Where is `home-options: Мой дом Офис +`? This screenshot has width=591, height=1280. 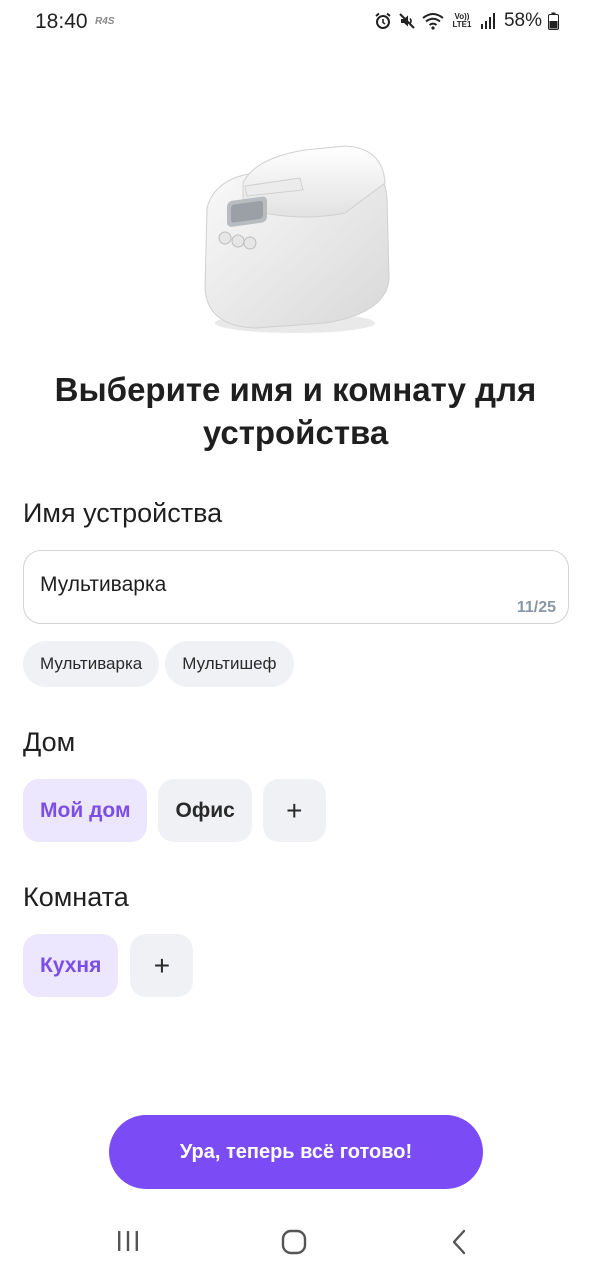
home-options: Мой дом Офис + is located at coordinates (174, 810).